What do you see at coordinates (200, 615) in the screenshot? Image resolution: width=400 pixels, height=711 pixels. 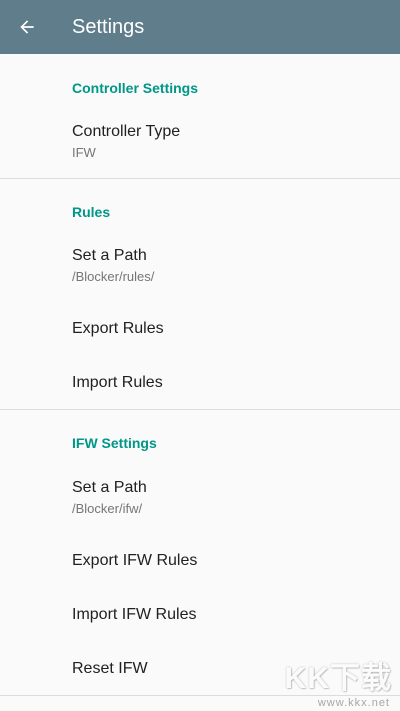 I see `pref-import-ifw-rules: Import IFW Rules` at bounding box center [200, 615].